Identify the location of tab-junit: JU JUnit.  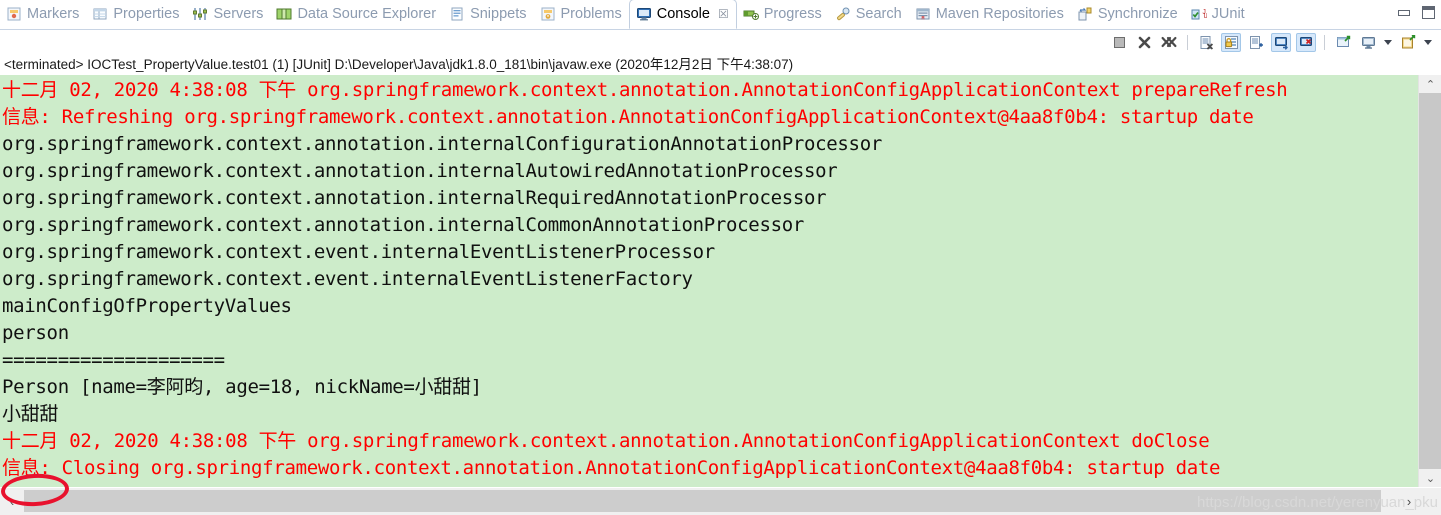
(1218, 14).